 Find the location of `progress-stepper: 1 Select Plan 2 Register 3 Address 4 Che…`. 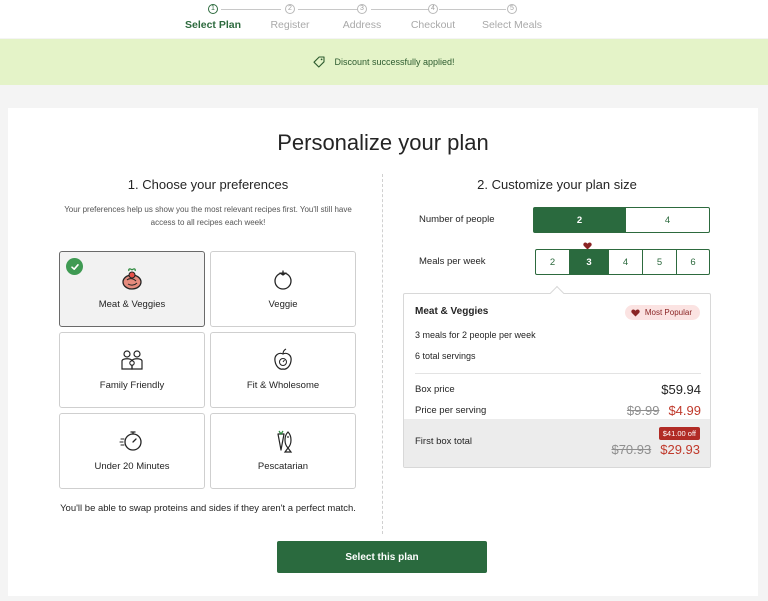

progress-stepper: 1 Select Plan 2 Register 3 Address 4 Che… is located at coordinates (384, 19).